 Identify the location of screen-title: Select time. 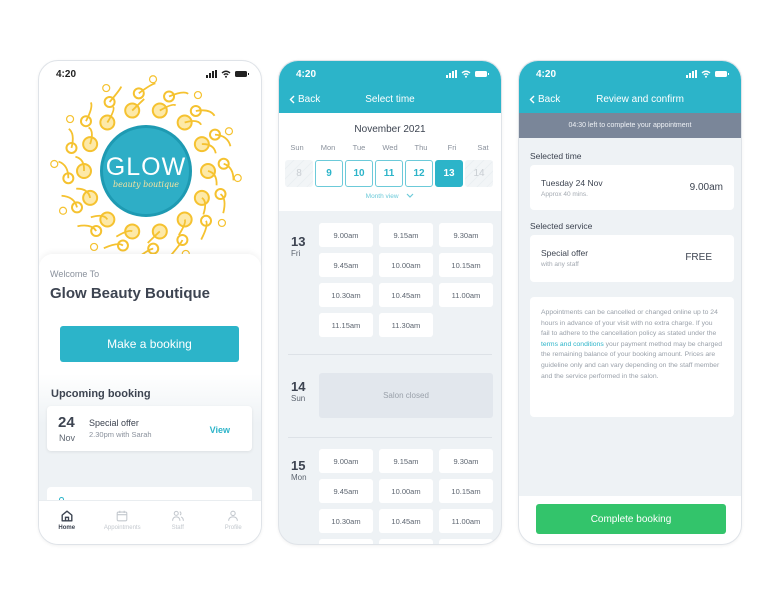
(390, 99).